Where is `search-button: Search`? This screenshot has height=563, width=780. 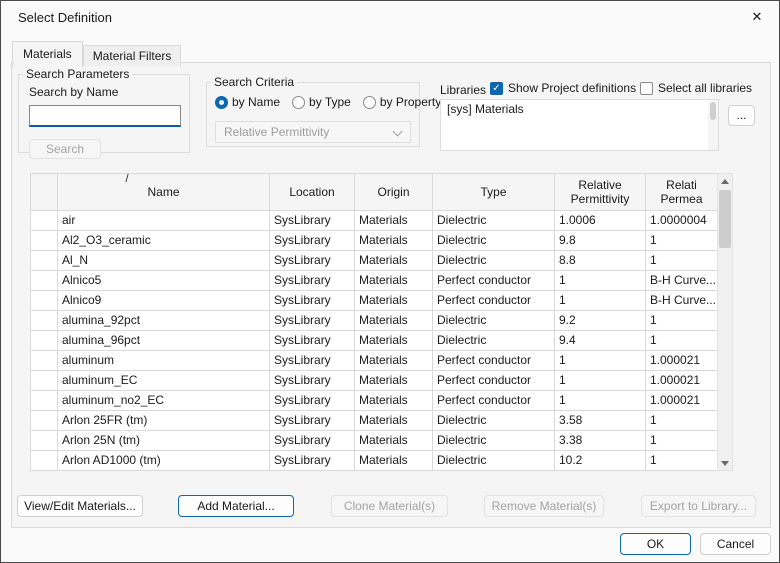 search-button: Search is located at coordinates (65, 149).